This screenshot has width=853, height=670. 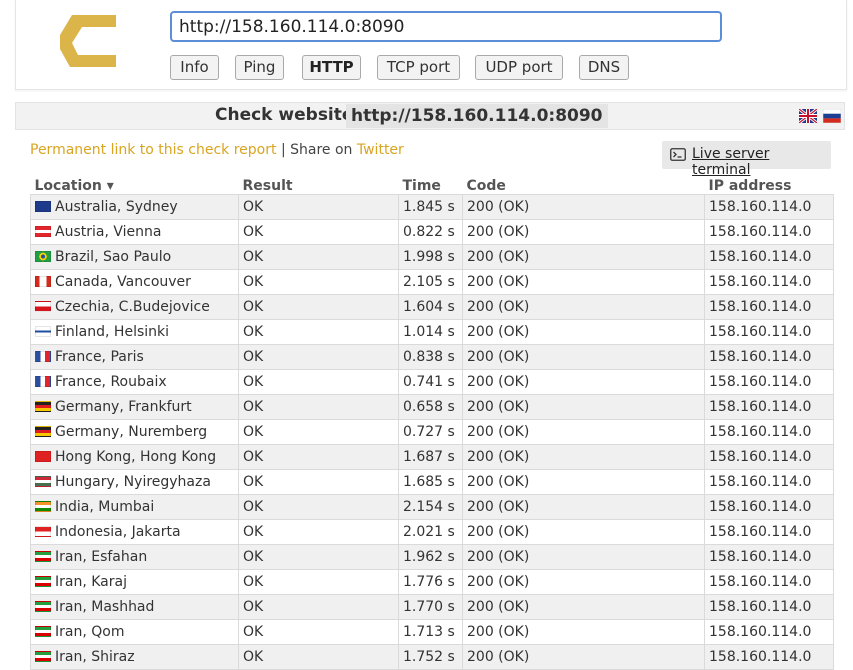 I want to click on location-cell: Hong Kong, Hong Kong, so click(x=134, y=457).